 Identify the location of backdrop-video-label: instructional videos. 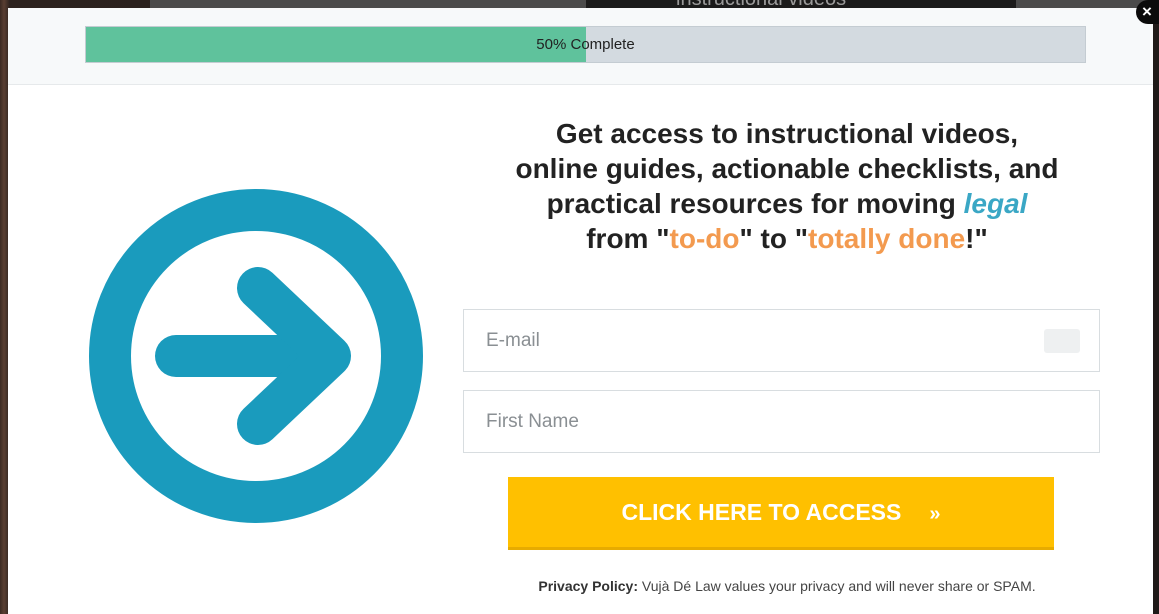
(801, 4).